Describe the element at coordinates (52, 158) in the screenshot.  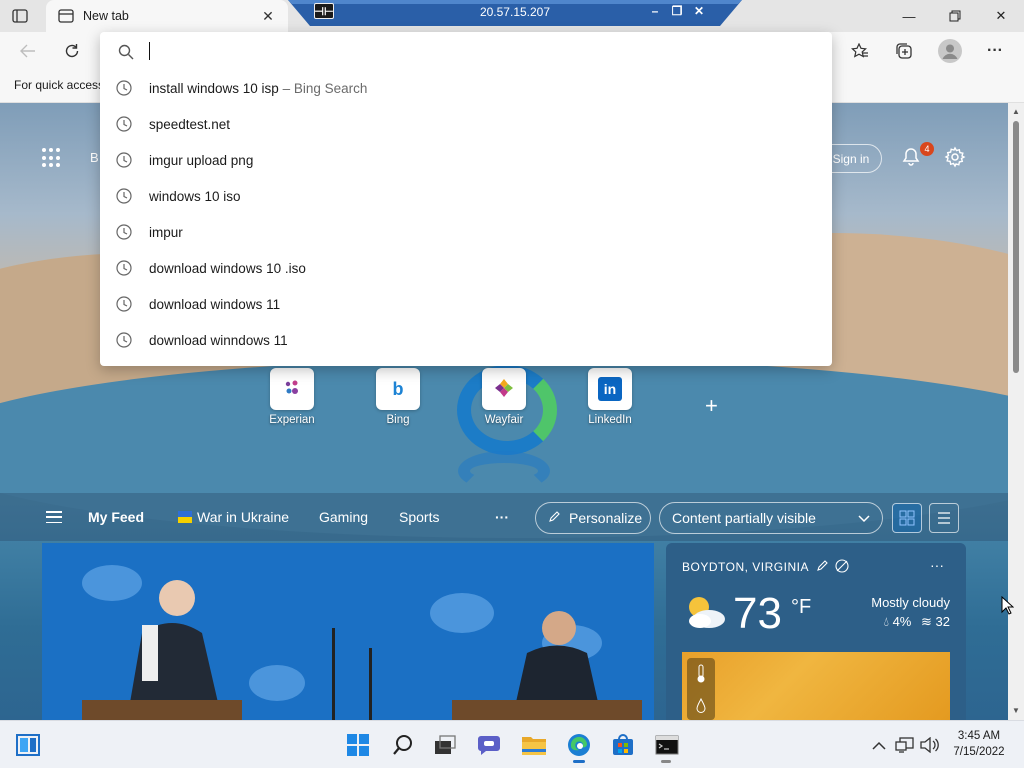
I see `app-launcher-icon` at that location.